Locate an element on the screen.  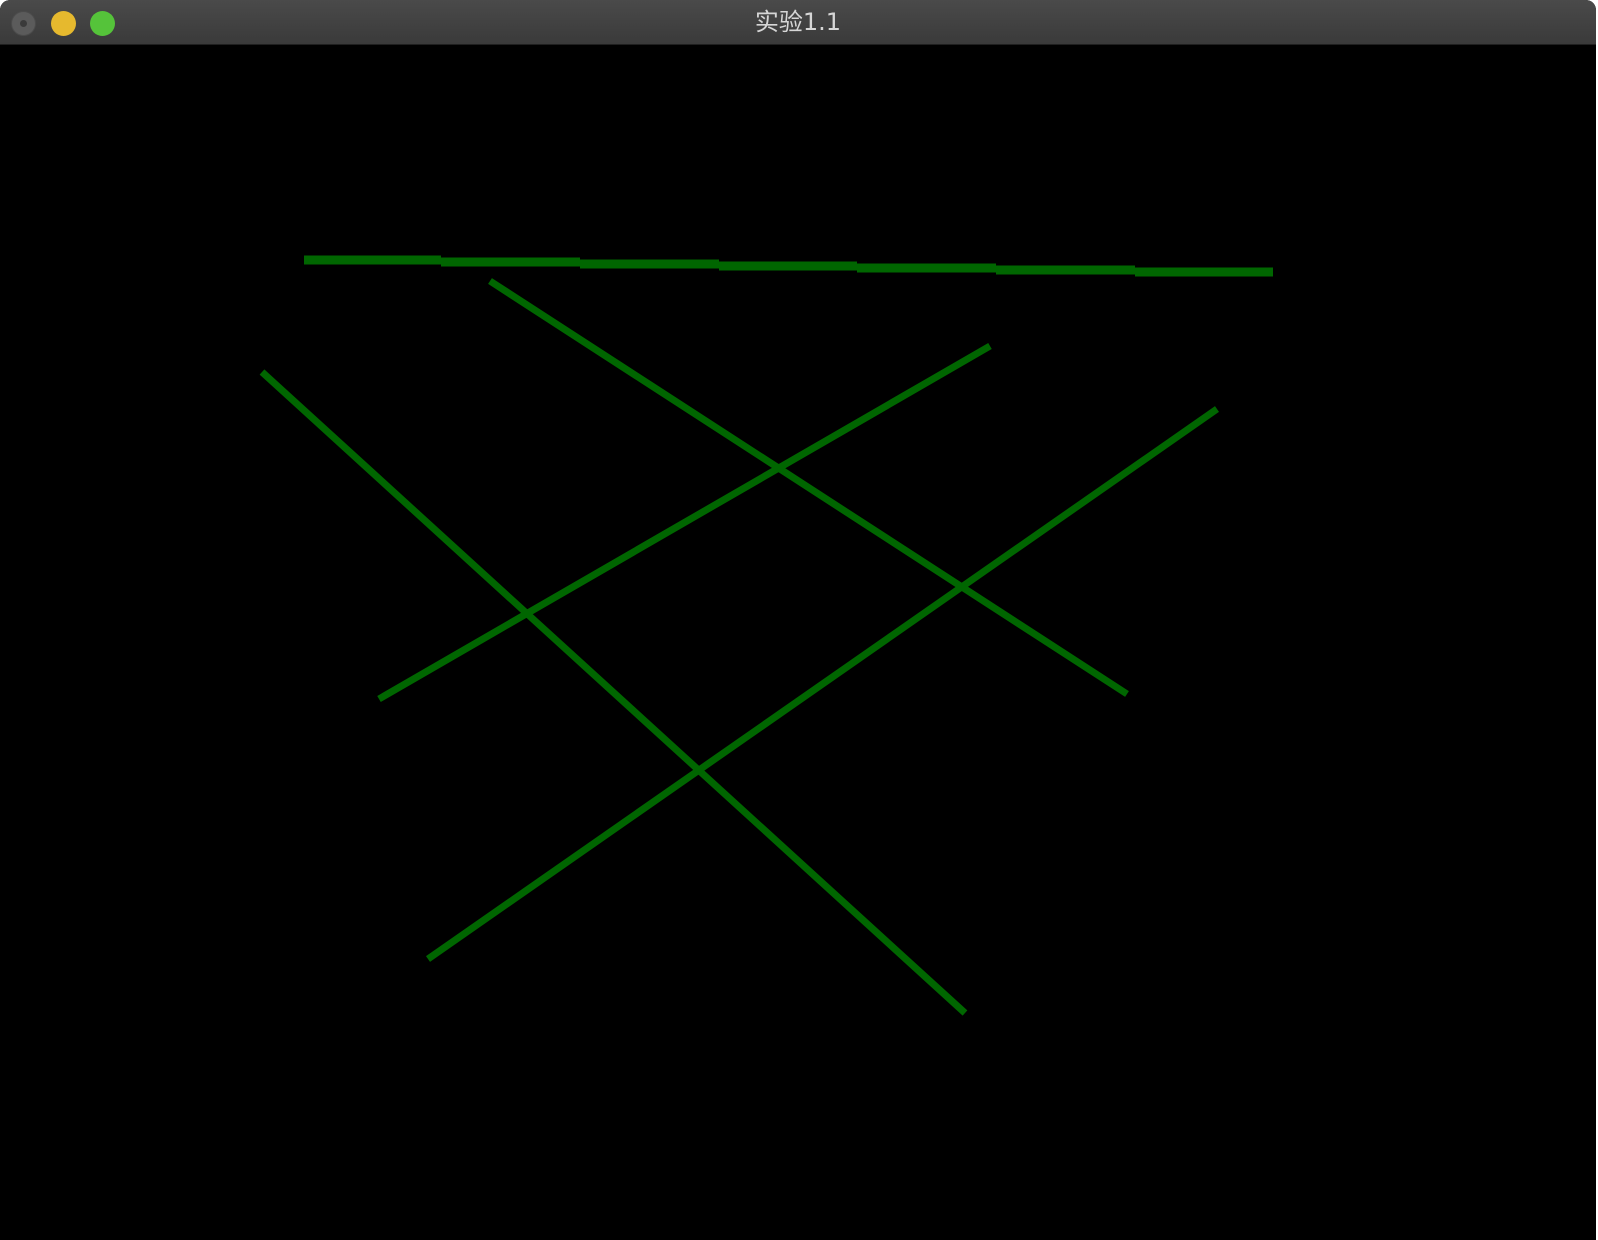
title-bar: 实验1.1 is located at coordinates (798, 22).